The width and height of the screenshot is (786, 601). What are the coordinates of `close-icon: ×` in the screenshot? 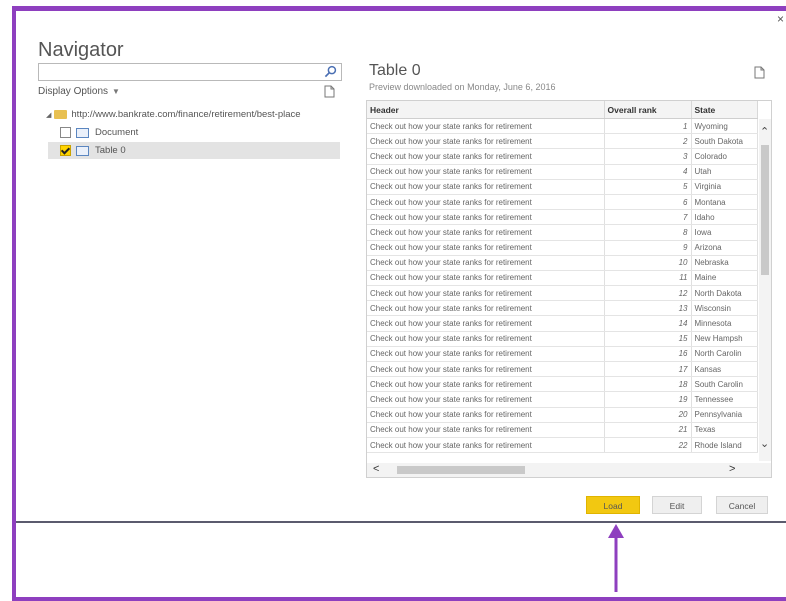 It's located at (780, 19).